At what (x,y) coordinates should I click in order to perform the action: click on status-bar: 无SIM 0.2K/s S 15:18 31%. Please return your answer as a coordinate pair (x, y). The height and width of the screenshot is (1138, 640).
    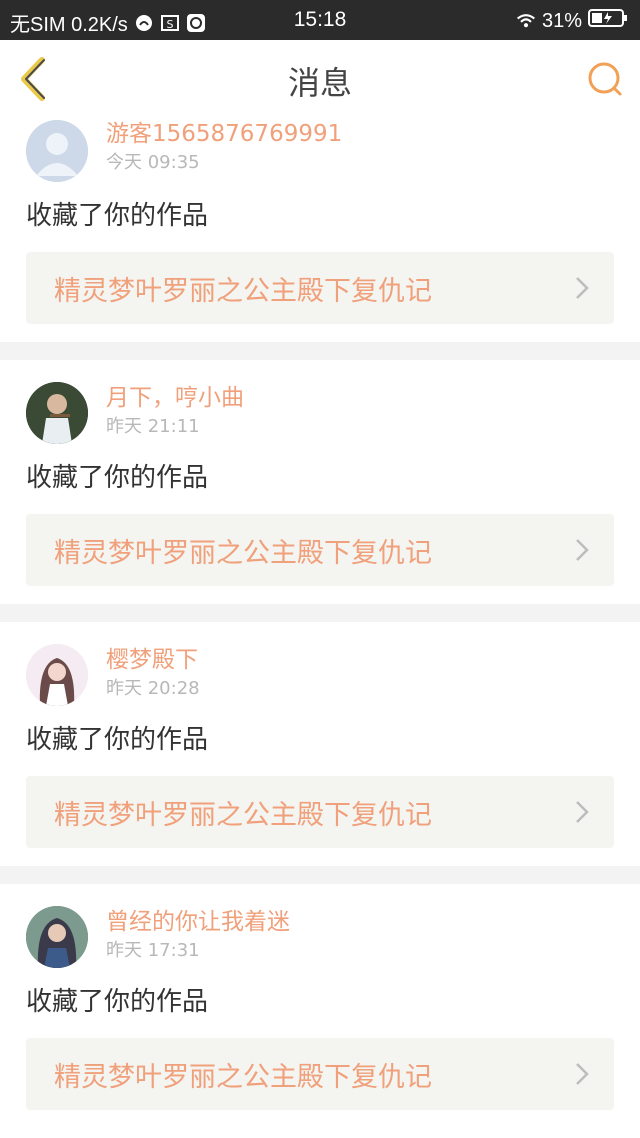
    Looking at the image, I should click on (320, 20).